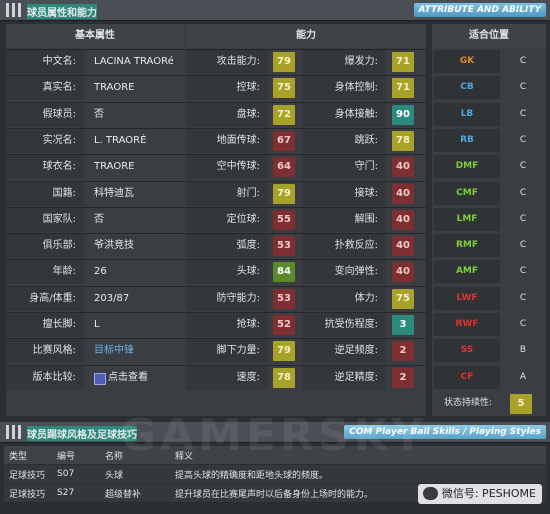 This screenshot has height=514, width=550. What do you see at coordinates (467, 88) in the screenshot?
I see `position-code: CB` at bounding box center [467, 88].